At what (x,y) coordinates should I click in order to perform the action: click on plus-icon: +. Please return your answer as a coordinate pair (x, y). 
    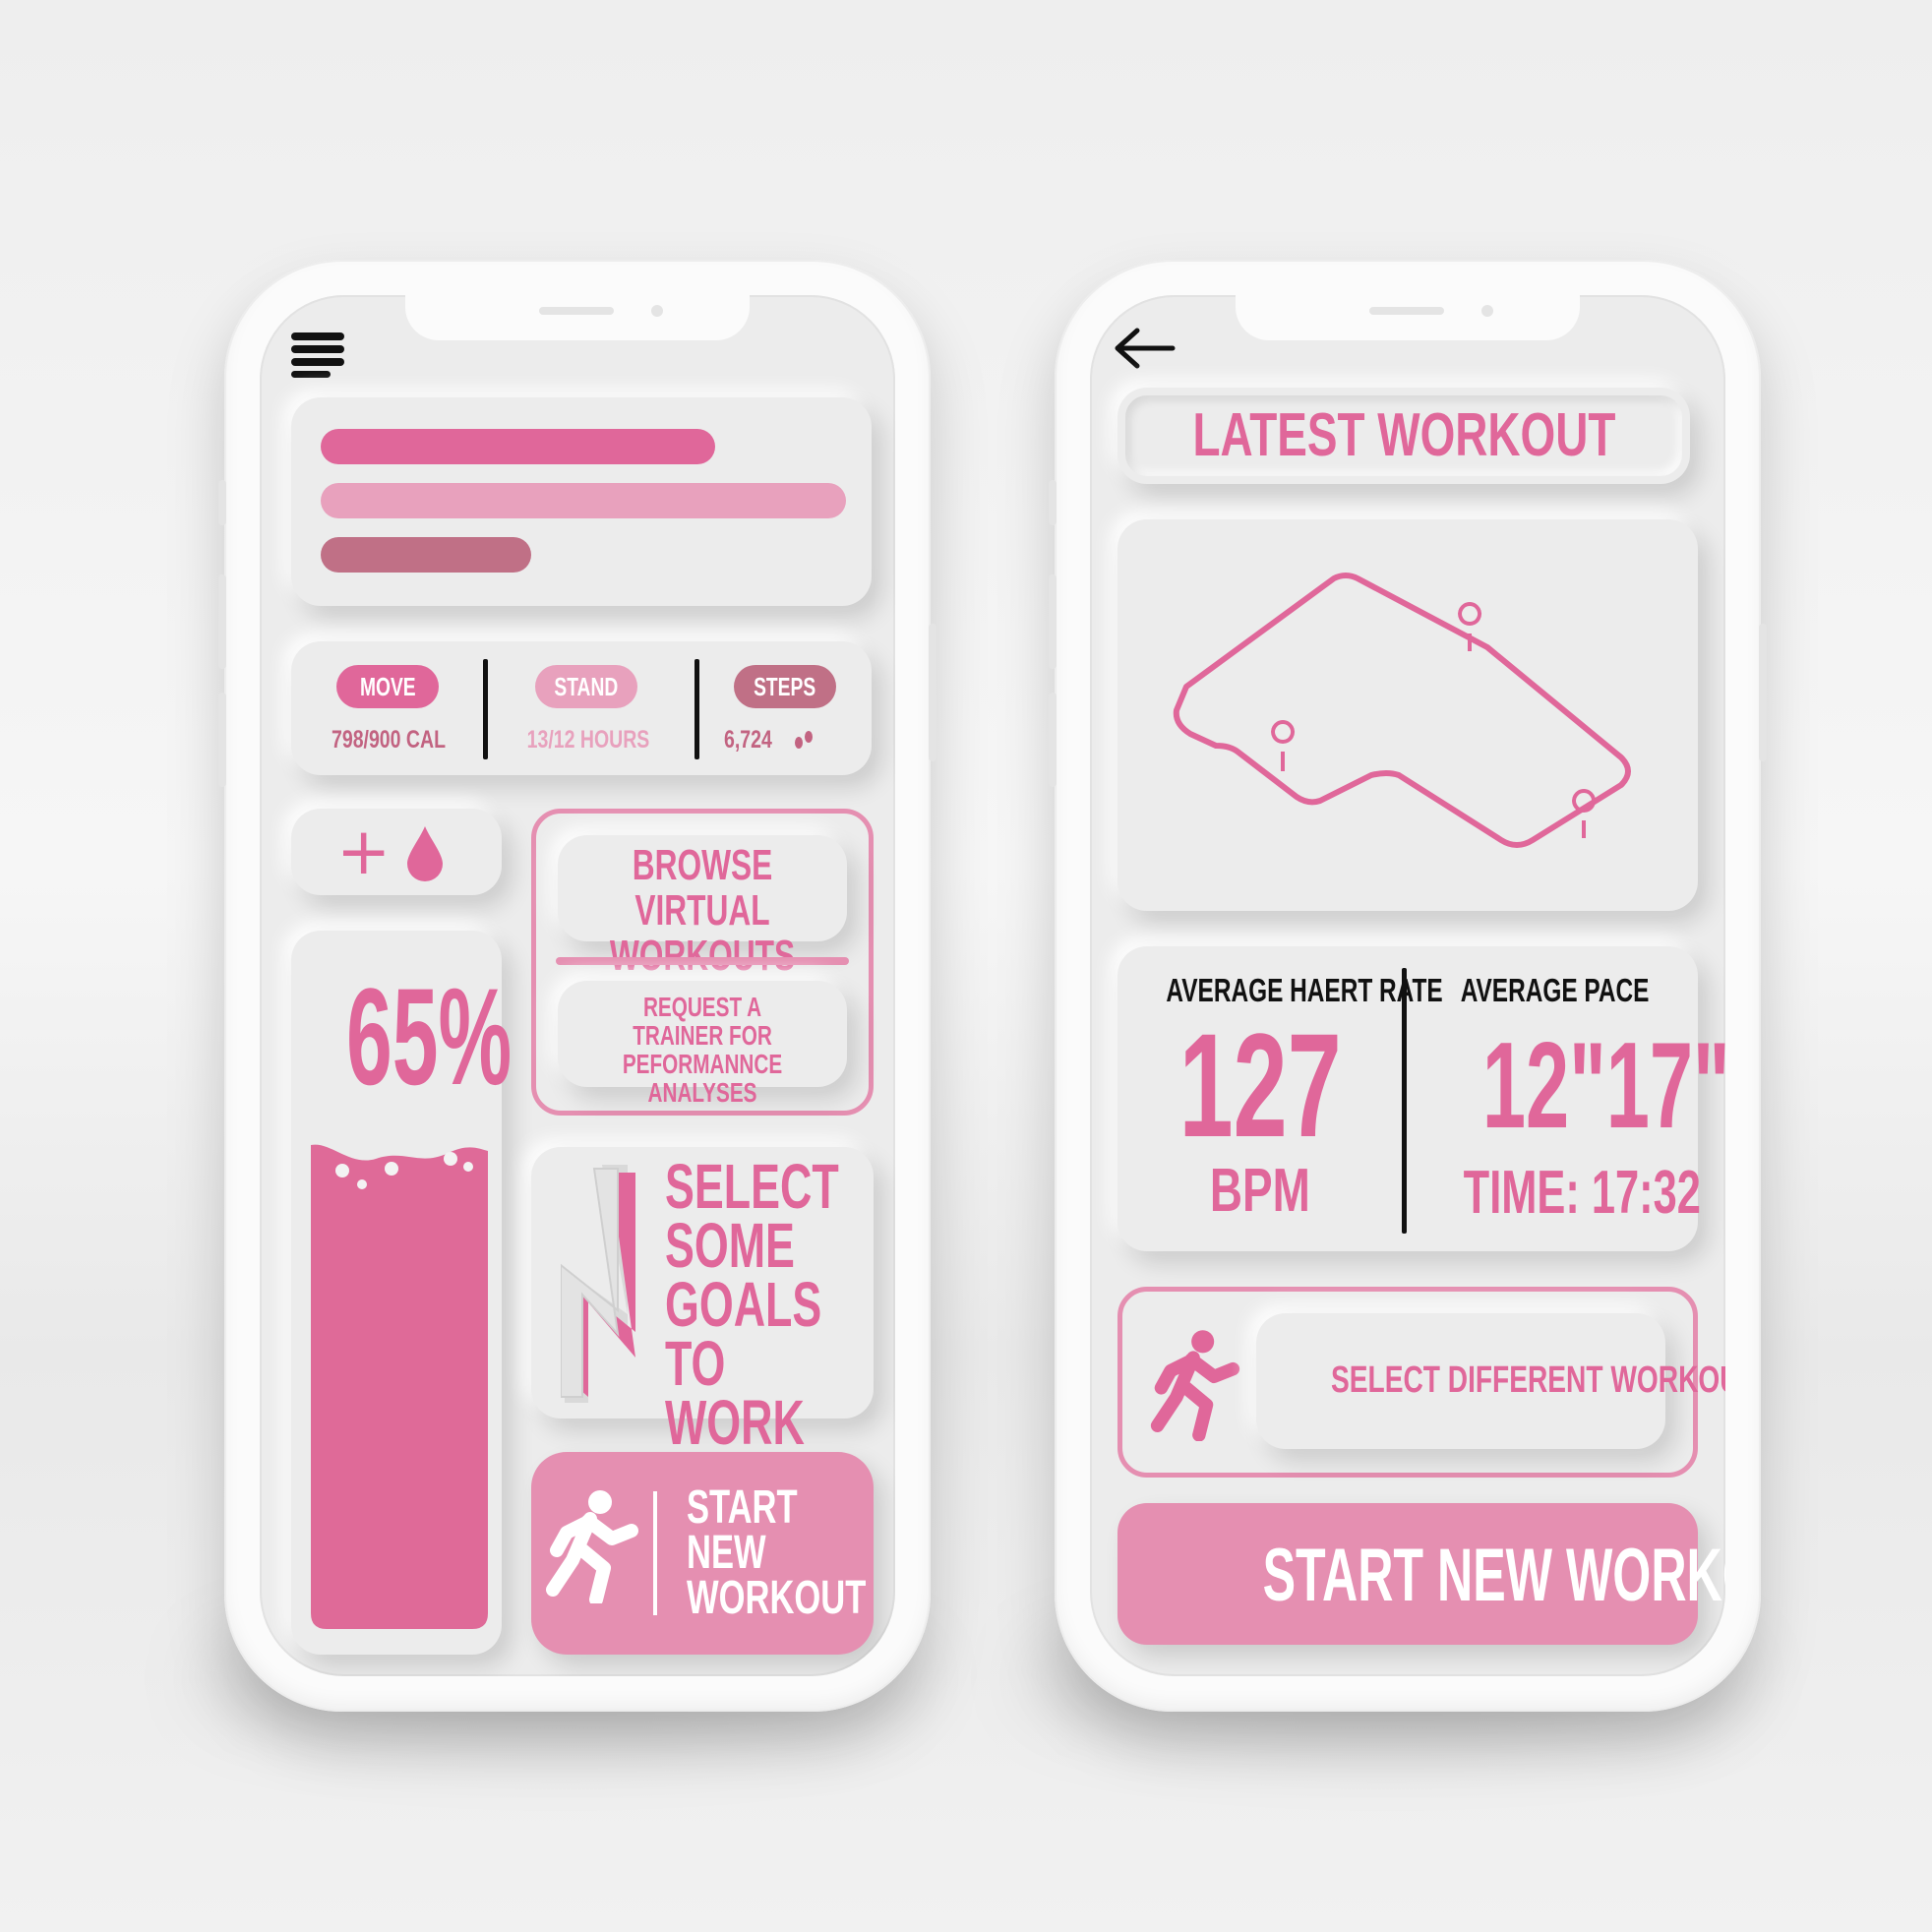
    Looking at the image, I should click on (364, 851).